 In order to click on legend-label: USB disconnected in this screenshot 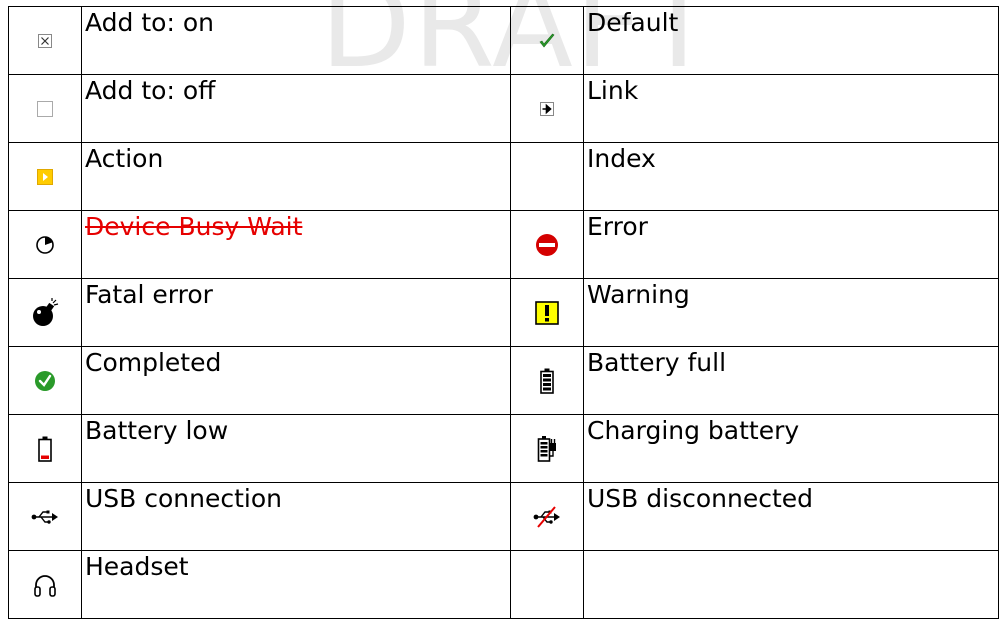, I will do `click(791, 516)`.